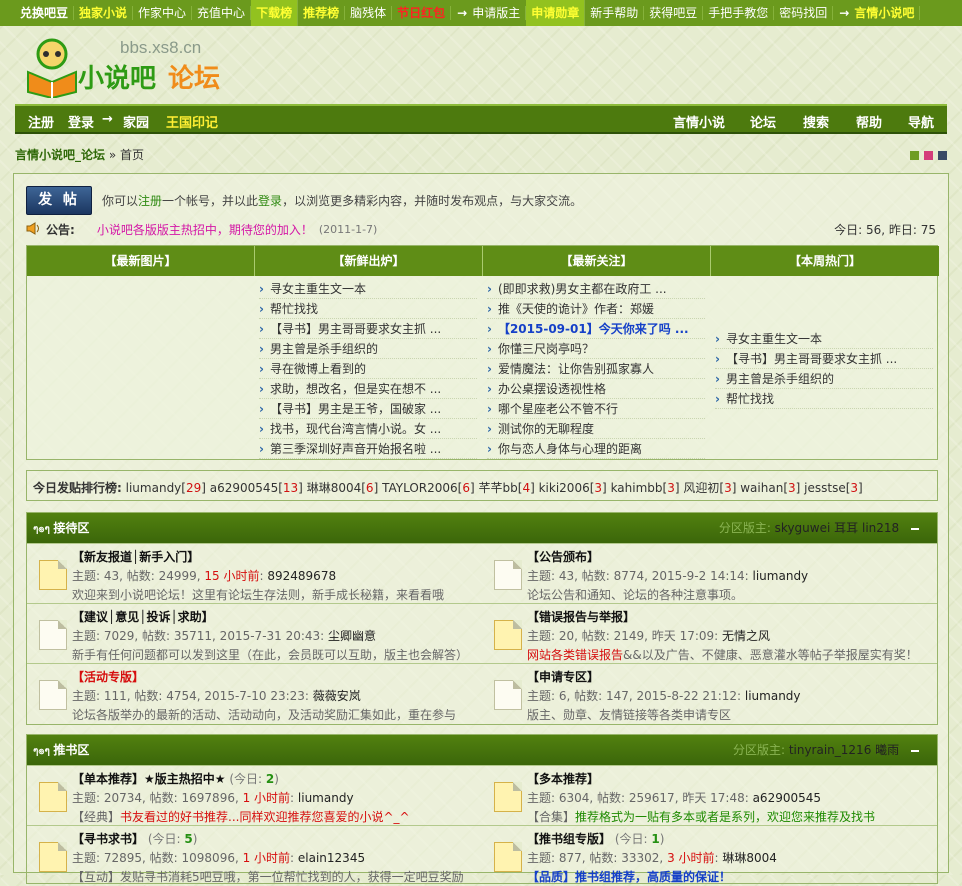 The height and width of the screenshot is (886, 962). Describe the element at coordinates (108, 839) in the screenshot. I see `forum-title: 【寻书求书】` at that location.